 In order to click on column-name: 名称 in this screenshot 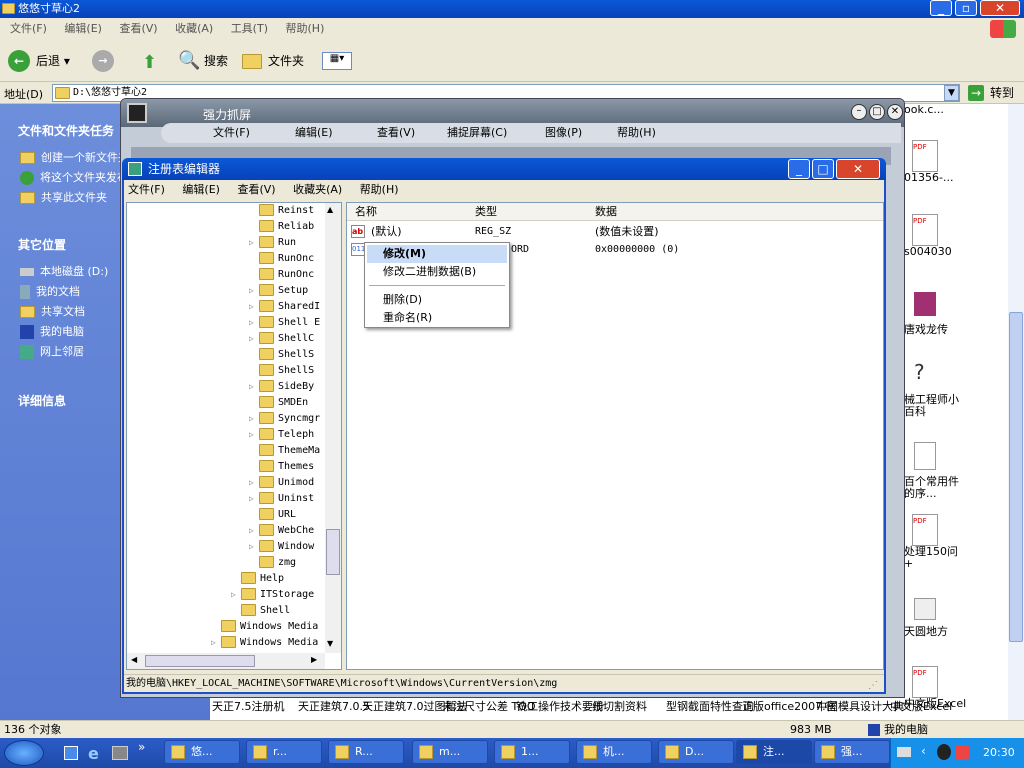, I will do `click(366, 212)`.